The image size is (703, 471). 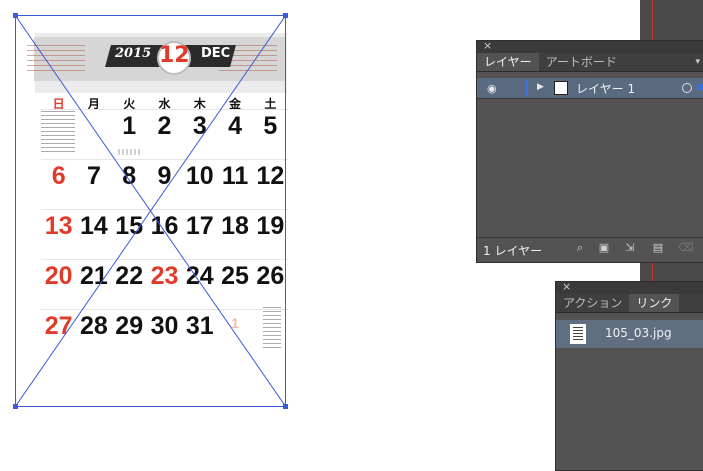 What do you see at coordinates (697, 62) in the screenshot?
I see `panel-menu-icon: ▾` at bounding box center [697, 62].